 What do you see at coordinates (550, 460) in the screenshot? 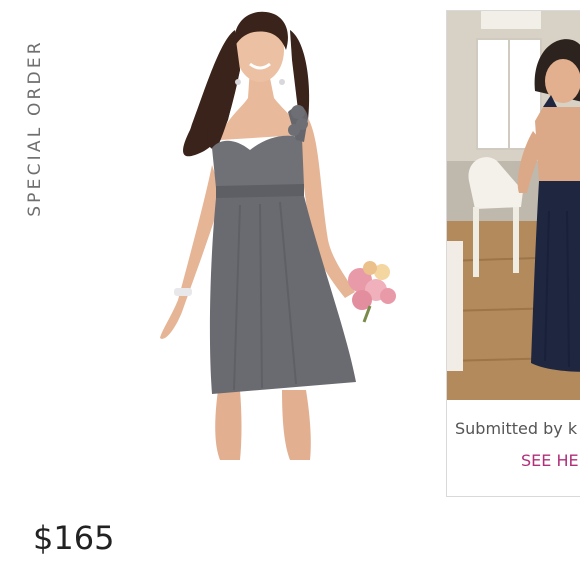
I see `see-her-photos-link: SEE HE` at bounding box center [550, 460].